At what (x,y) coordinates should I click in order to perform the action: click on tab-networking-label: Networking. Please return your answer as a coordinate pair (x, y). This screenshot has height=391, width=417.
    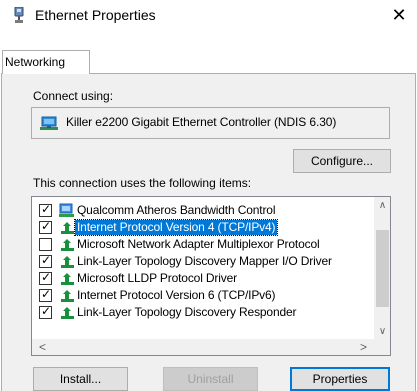
    Looking at the image, I should click on (35, 62).